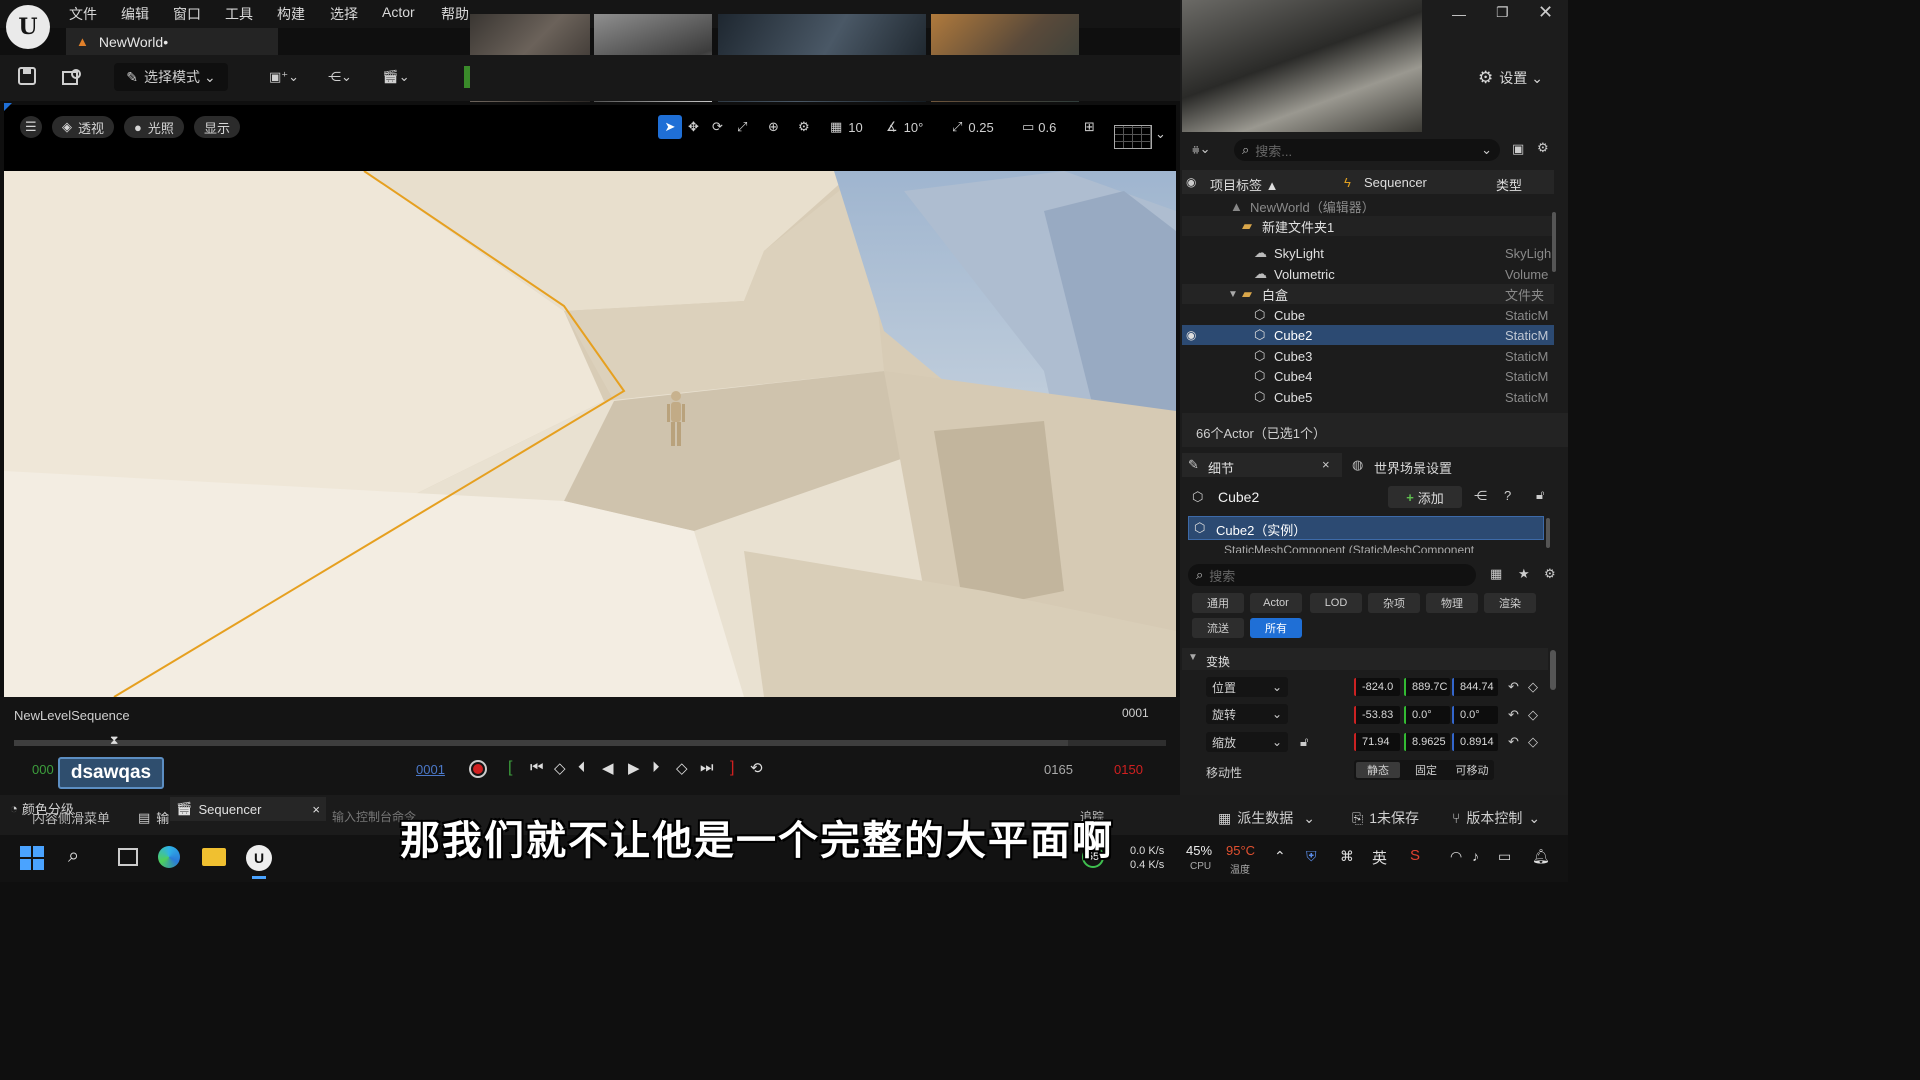 The height and width of the screenshot is (1080, 1920). I want to click on grid-snap-toggle: ▦ 10, so click(846, 127).